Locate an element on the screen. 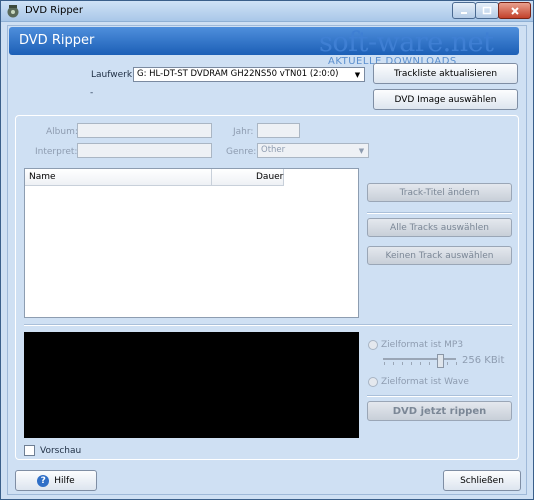 The height and width of the screenshot is (500, 534). wave-format-radio is located at coordinates (373, 382).